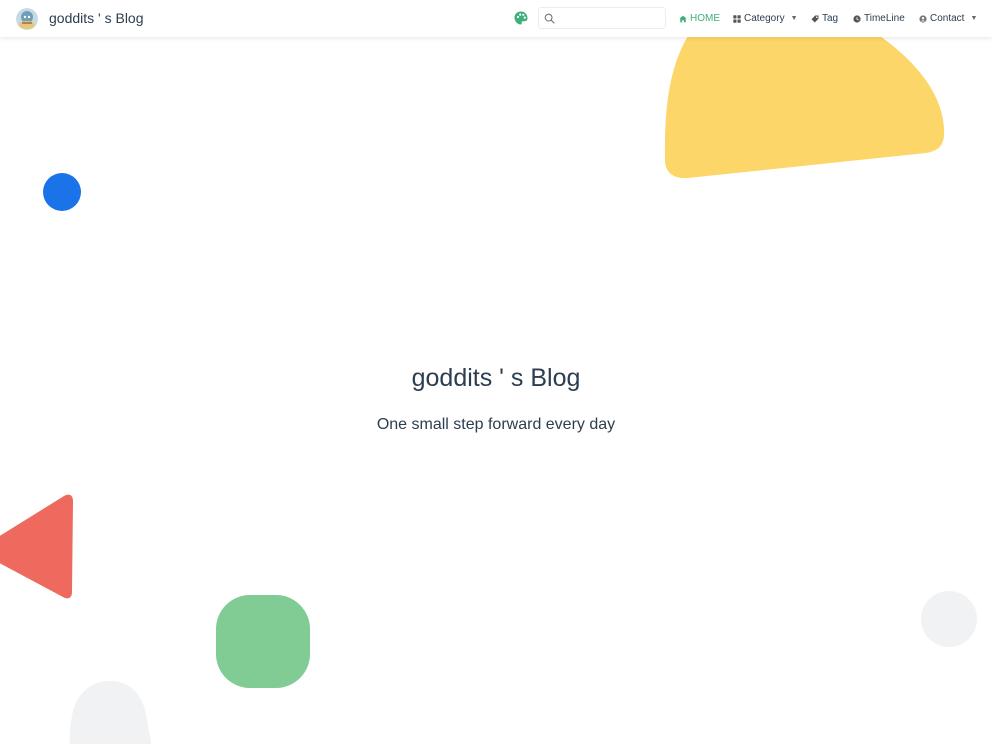 This screenshot has width=992, height=744. I want to click on gray-blob-shape, so click(110, 712).